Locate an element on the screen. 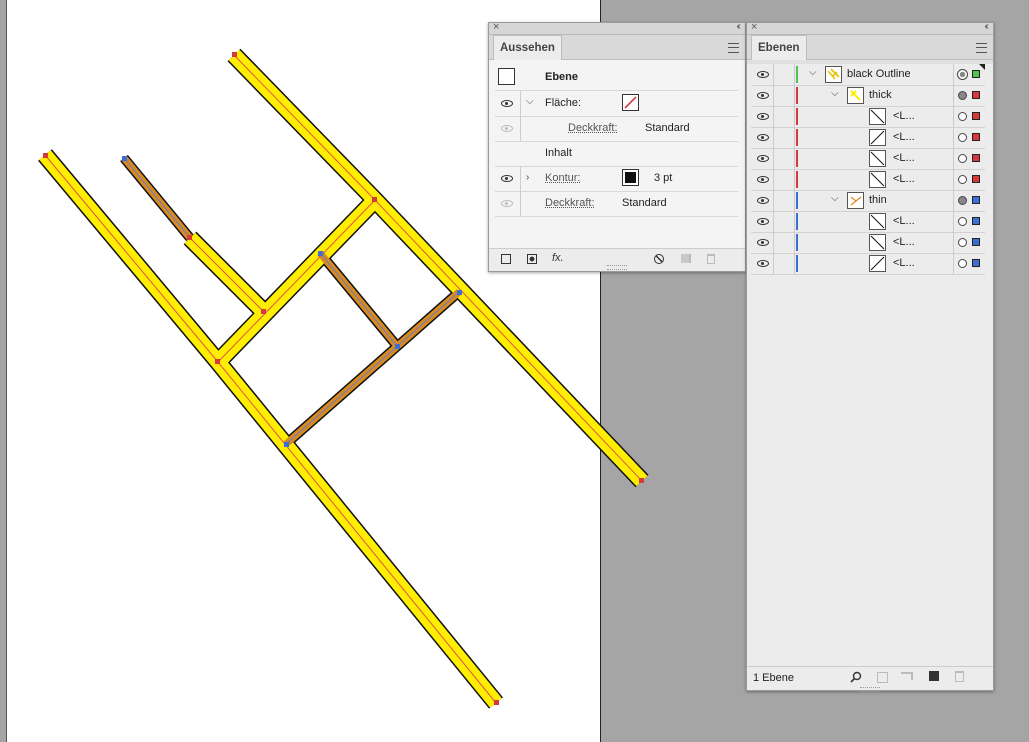 The image size is (1029, 742). make-clipping-mask-icon is located at coordinates (882, 677).